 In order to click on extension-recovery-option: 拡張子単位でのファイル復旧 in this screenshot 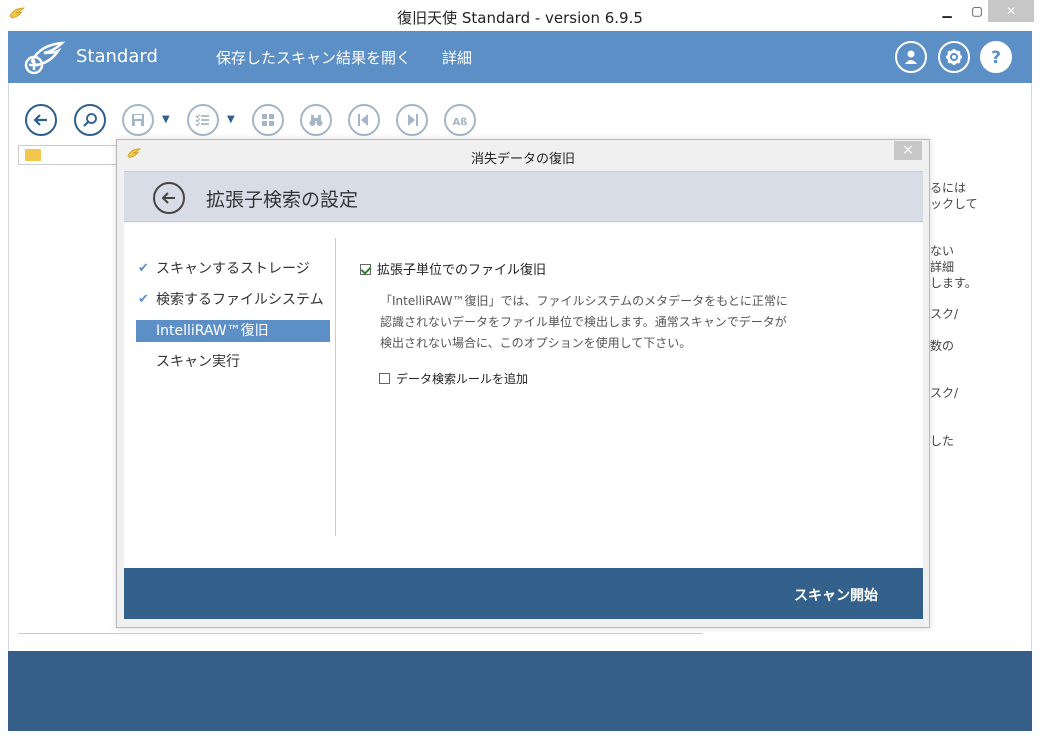, I will do `click(453, 268)`.